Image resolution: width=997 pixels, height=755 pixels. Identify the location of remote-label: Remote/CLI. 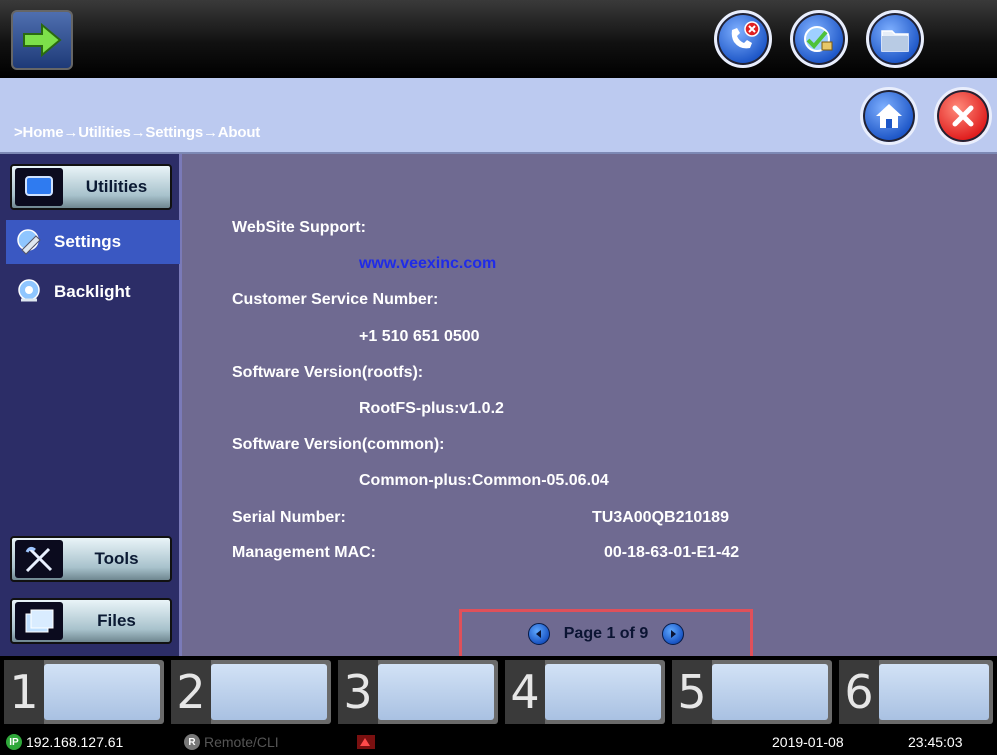
(241, 742).